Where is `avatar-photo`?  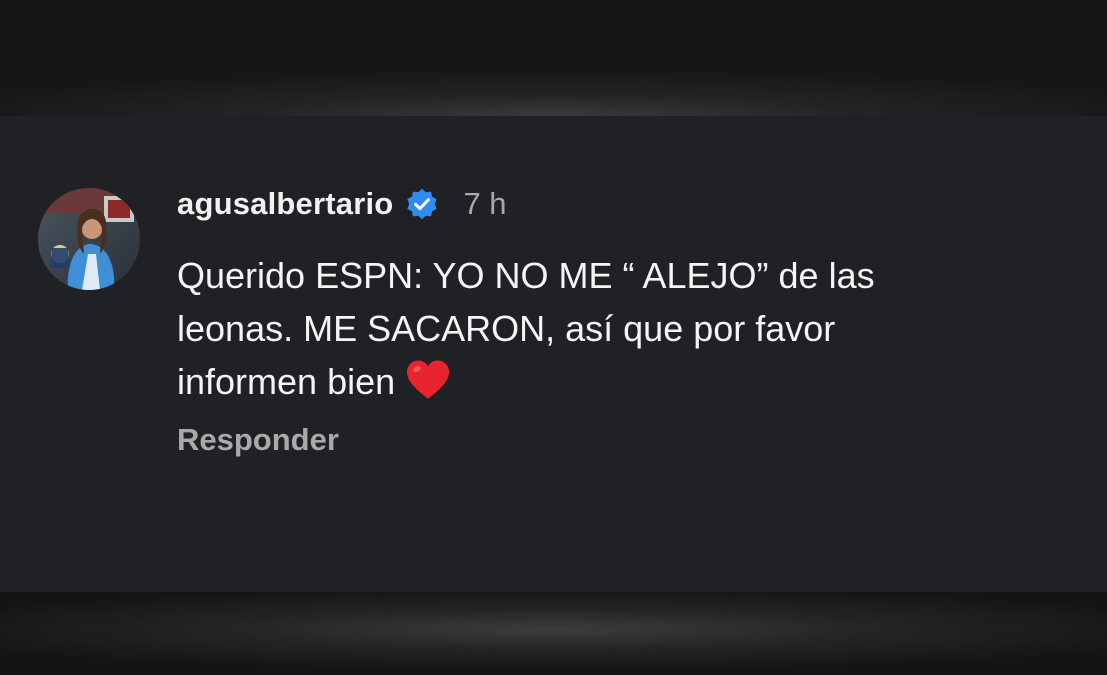
avatar-photo is located at coordinates (89, 239).